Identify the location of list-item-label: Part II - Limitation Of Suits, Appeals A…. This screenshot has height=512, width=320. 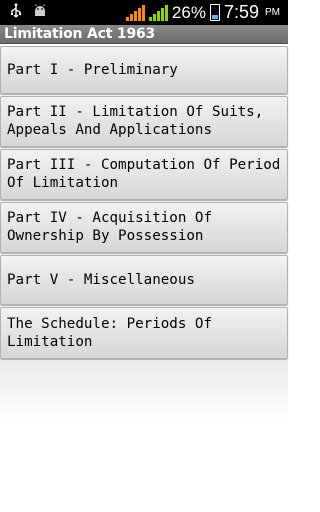
(135, 121).